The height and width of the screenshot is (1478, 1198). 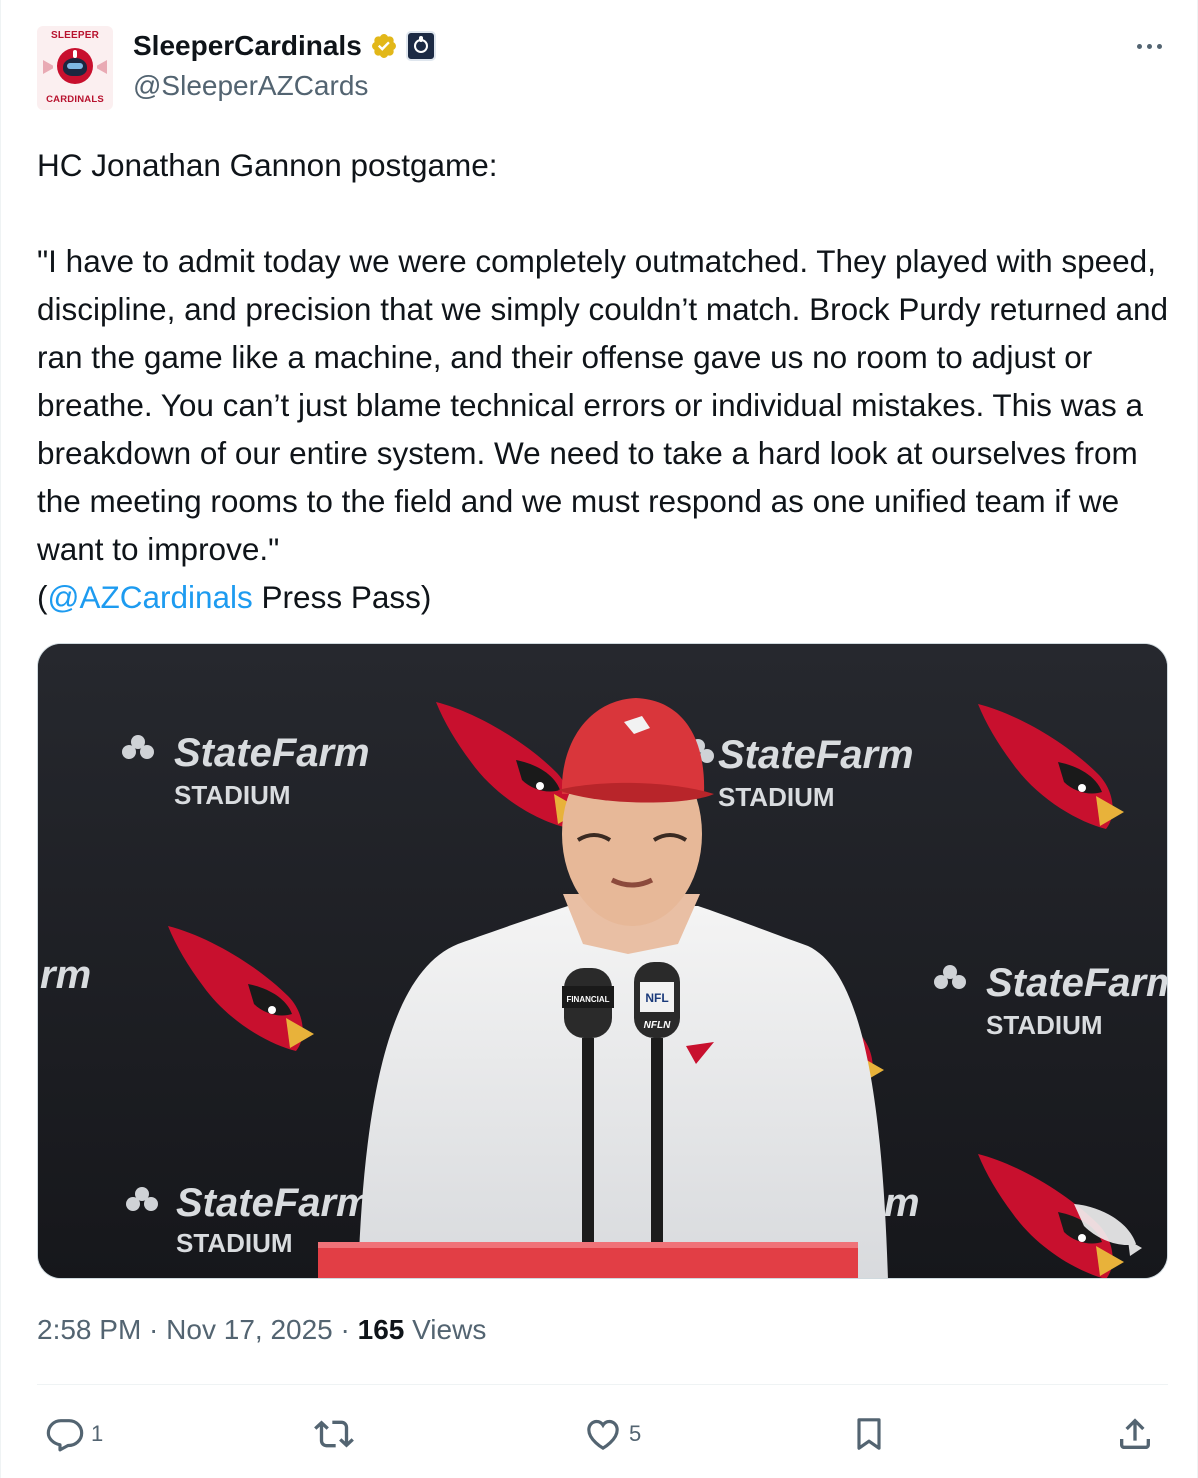 I want to click on more-options-button, so click(x=1149, y=46).